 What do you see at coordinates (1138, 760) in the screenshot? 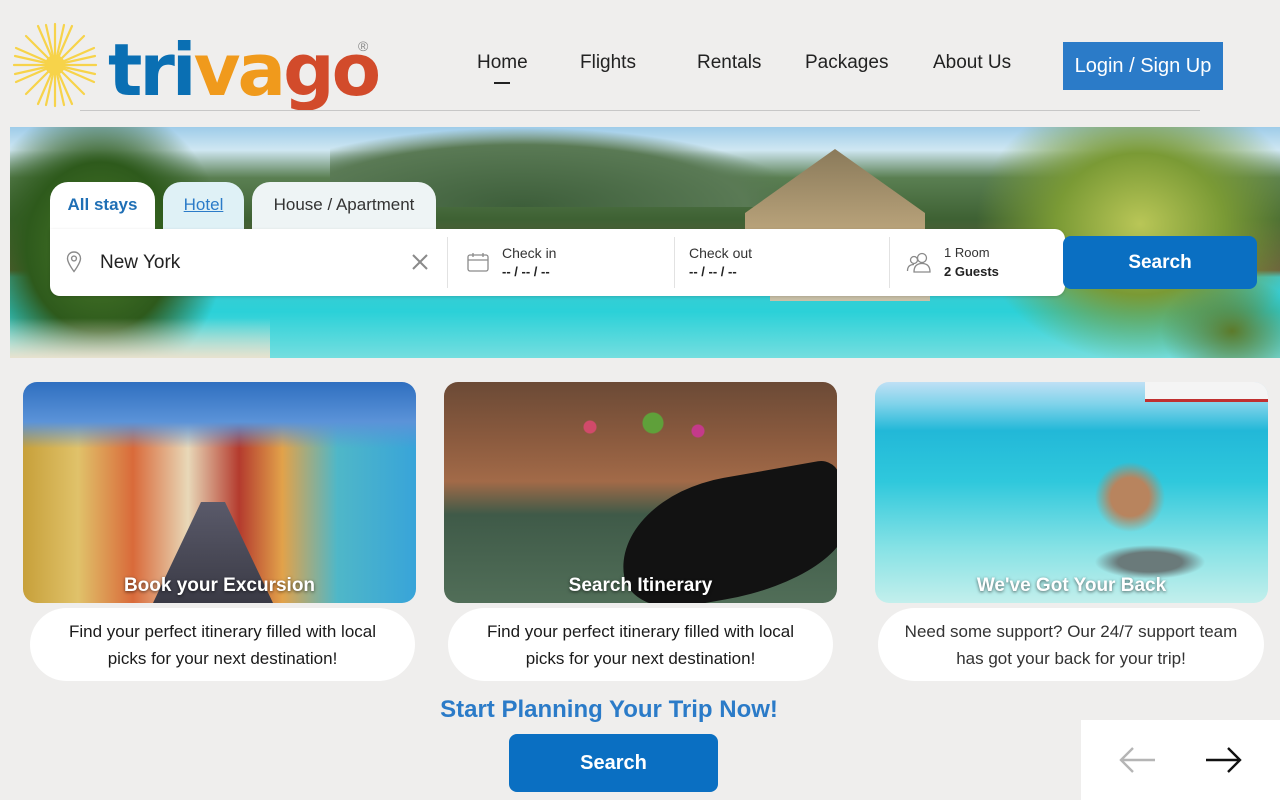
I see `arrow-left-icon` at bounding box center [1138, 760].